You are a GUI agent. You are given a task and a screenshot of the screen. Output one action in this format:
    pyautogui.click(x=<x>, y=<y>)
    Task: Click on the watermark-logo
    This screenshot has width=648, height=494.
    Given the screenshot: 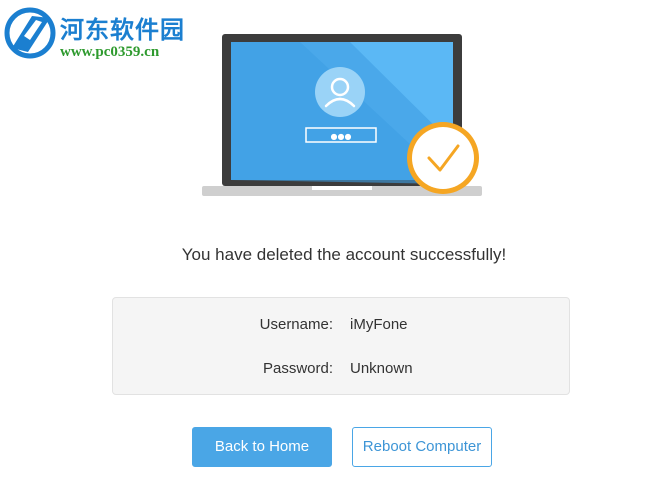 What is the action you would take?
    pyautogui.click(x=30, y=33)
    